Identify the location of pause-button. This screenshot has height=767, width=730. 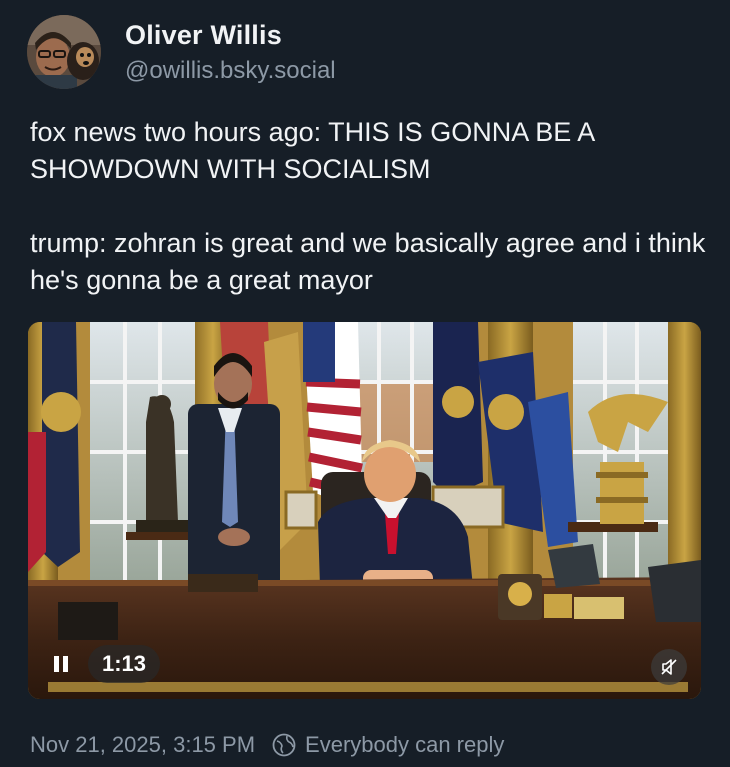
(61, 664).